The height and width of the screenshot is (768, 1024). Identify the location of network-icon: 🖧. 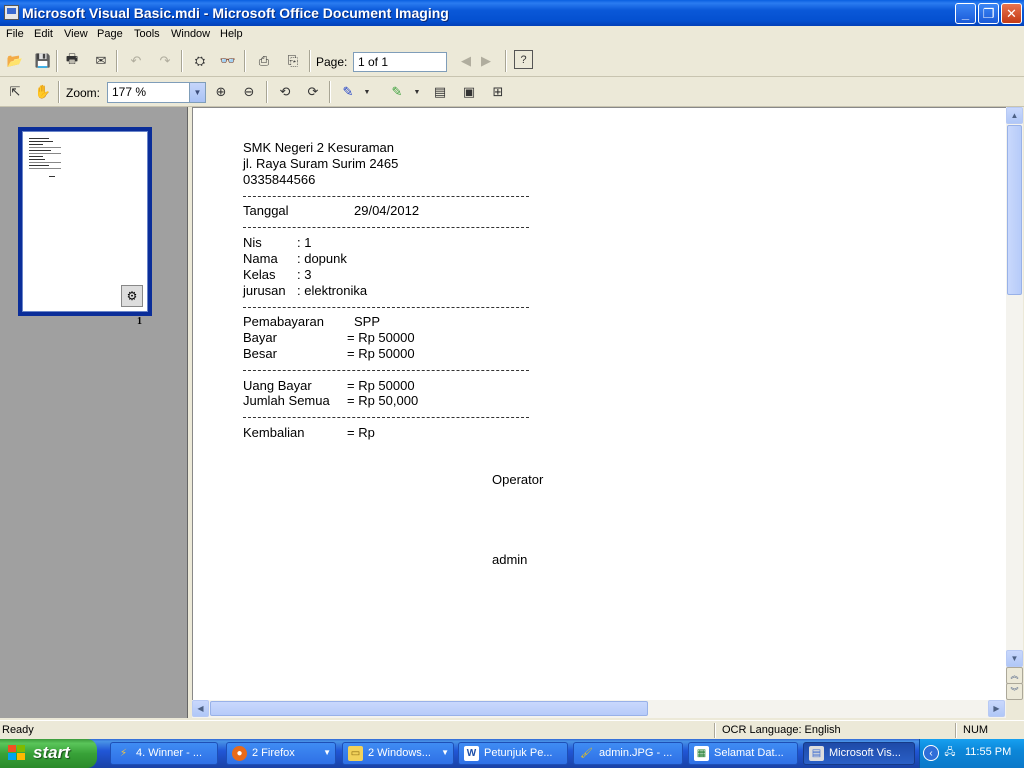
(950, 753).